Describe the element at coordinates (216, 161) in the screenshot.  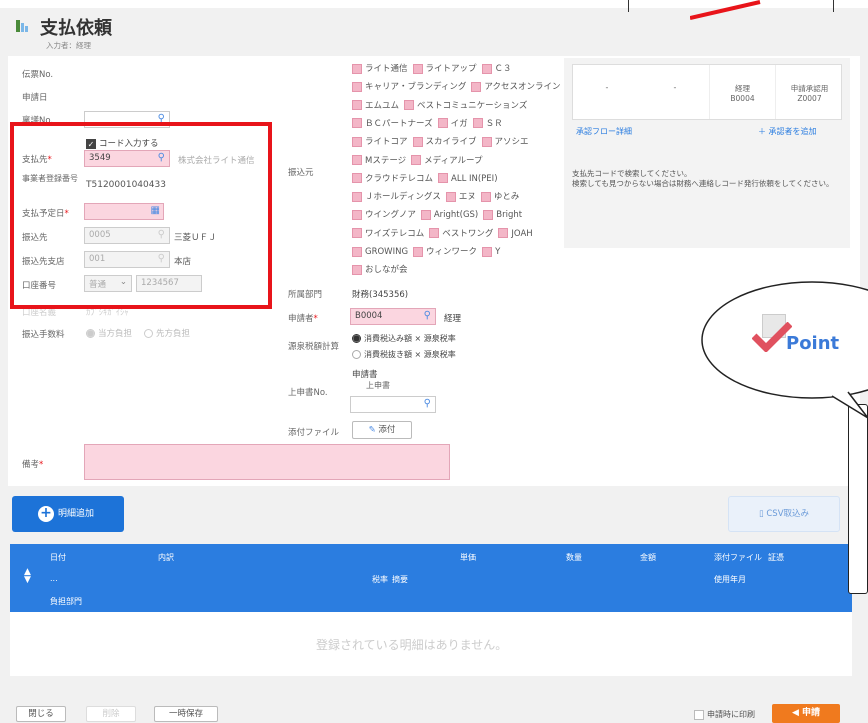
I see `payee-name-value: 株式会社ライト通信` at that location.